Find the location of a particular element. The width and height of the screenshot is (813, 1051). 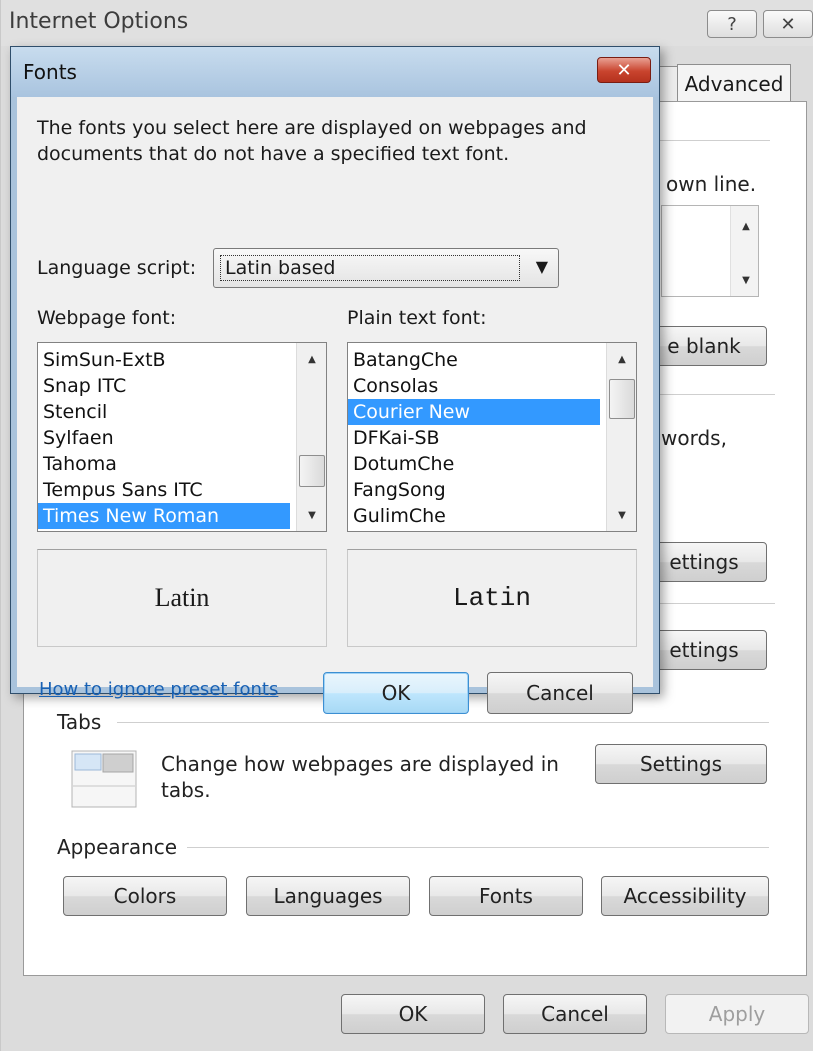

appearance-heading: Appearance is located at coordinates (117, 847).